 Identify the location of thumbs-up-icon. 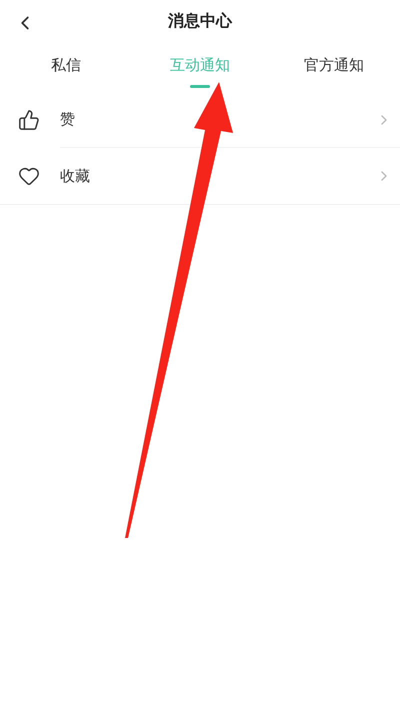
(29, 120).